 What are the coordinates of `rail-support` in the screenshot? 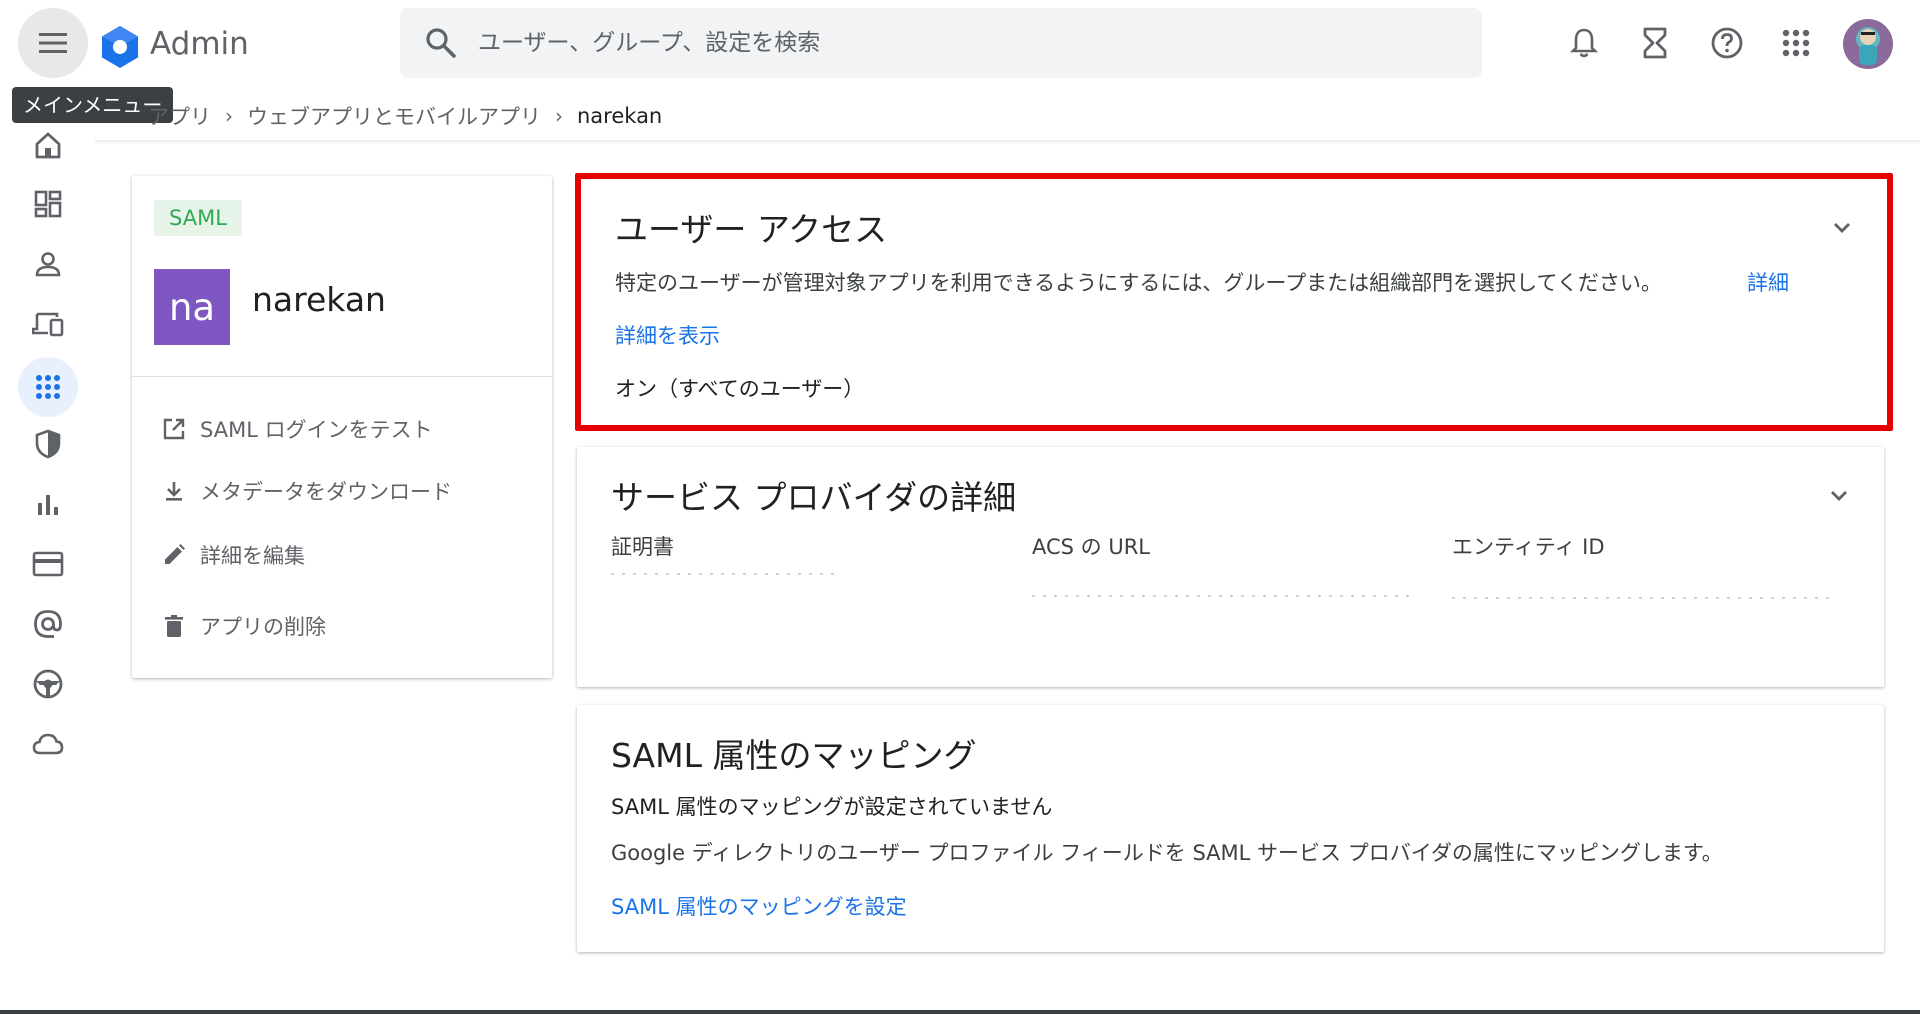 It's located at (48, 684).